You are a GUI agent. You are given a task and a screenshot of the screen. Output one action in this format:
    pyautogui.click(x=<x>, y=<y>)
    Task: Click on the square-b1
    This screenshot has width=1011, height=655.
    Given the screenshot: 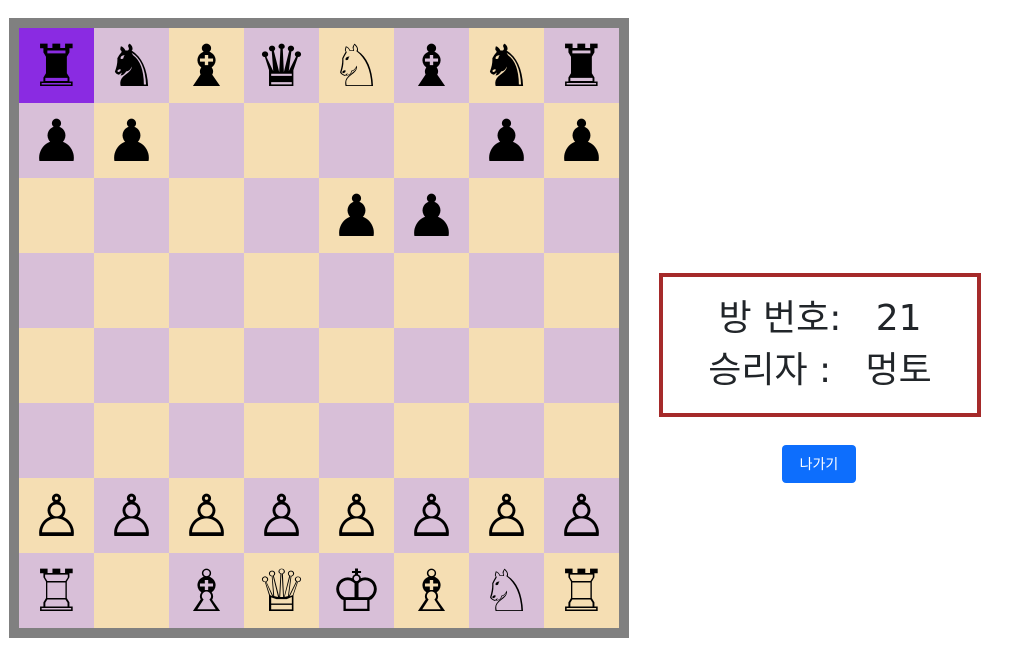 What is the action you would take?
    pyautogui.click(x=131, y=590)
    